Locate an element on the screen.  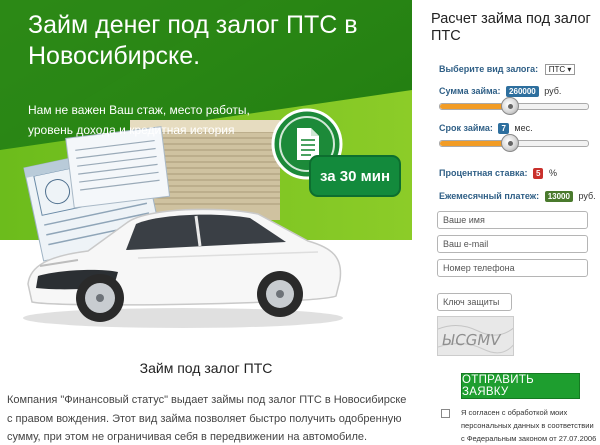
captcha-image: ЫCGMV is located at coordinates (475, 336).